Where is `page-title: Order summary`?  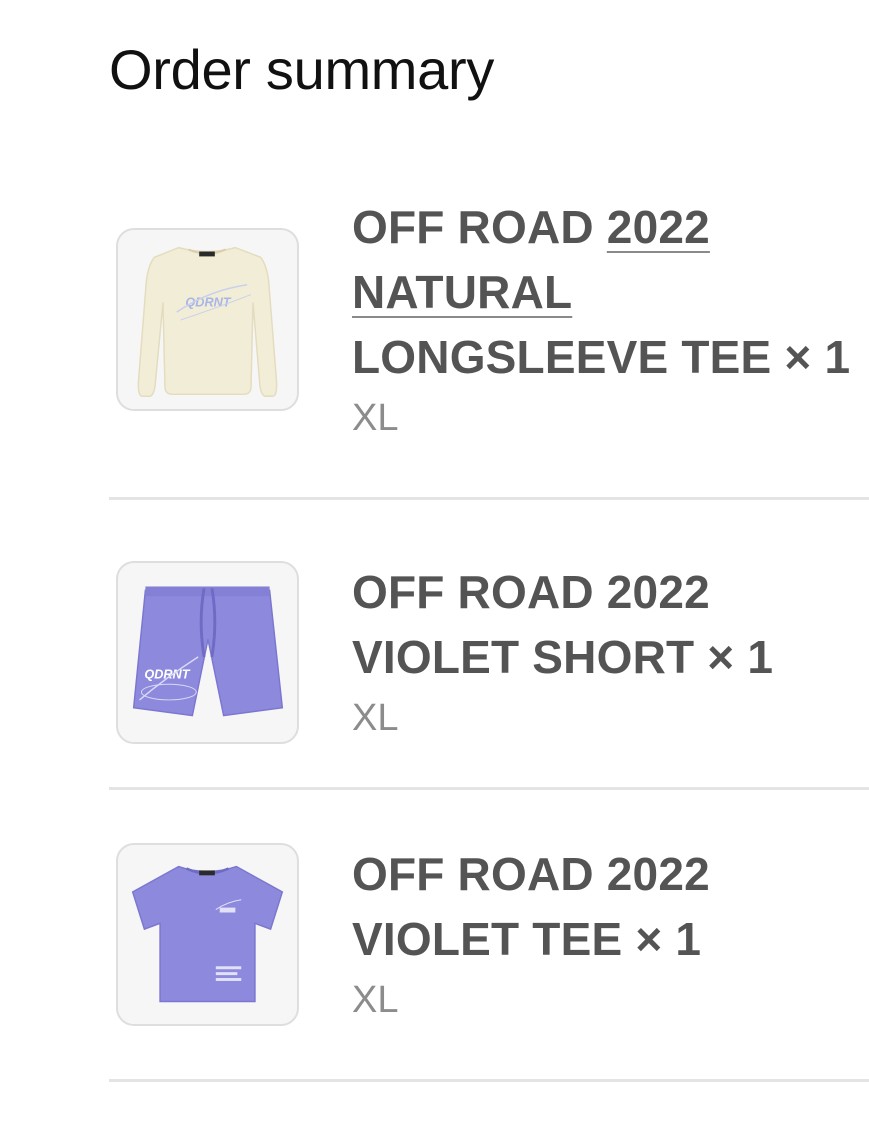 page-title: Order summary is located at coordinates (302, 69).